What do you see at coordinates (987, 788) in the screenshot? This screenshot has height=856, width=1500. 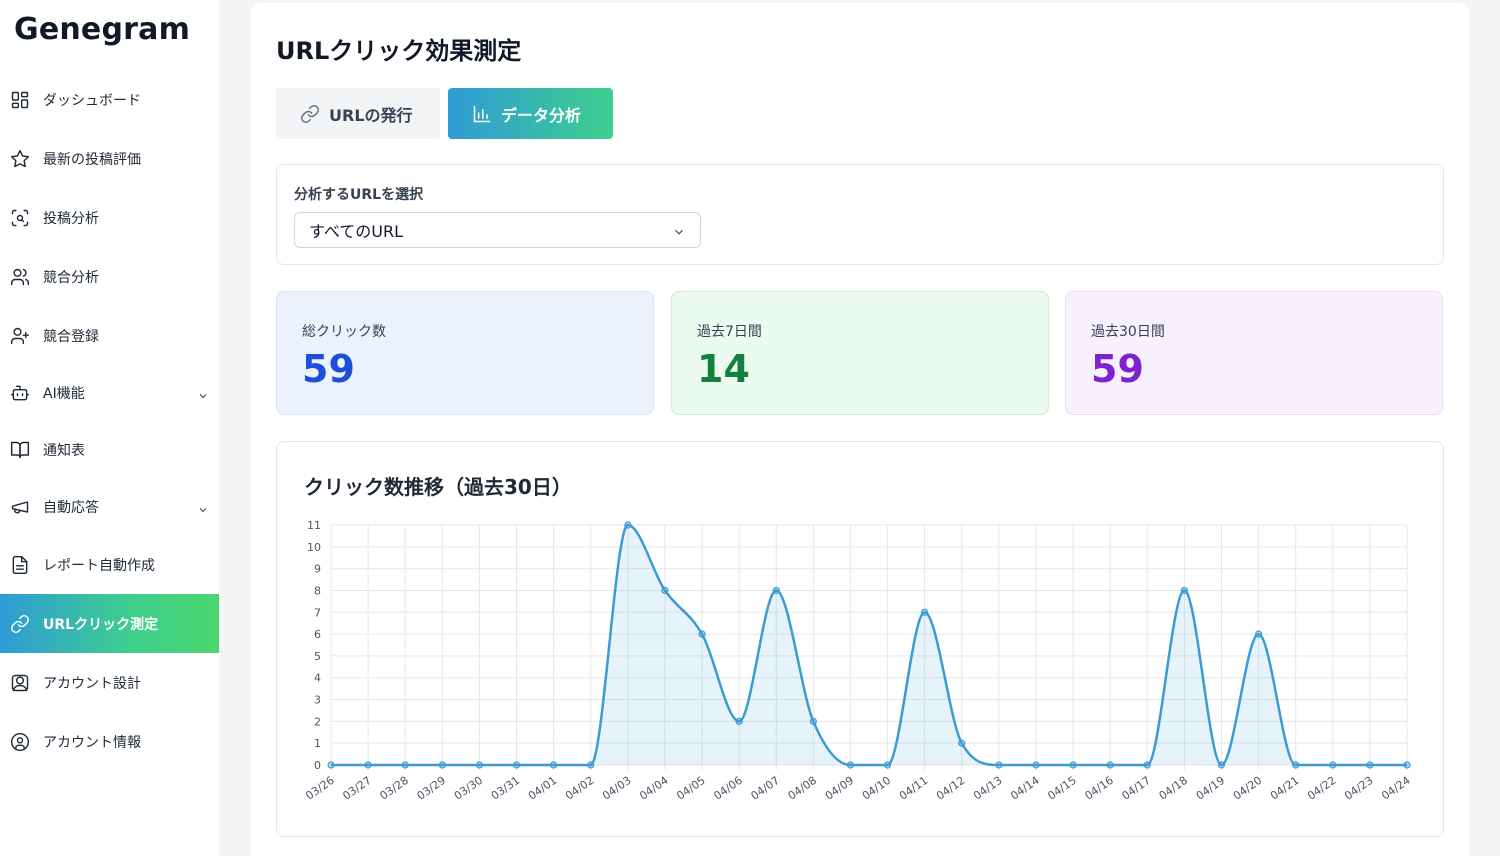 I see `x-tick-label: 04/13` at bounding box center [987, 788].